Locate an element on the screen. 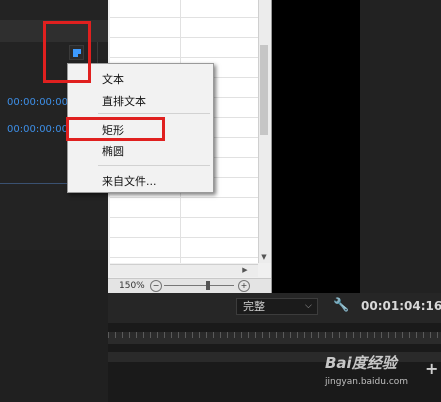 This screenshot has height=402, width=441. horizontal-scrollbar is located at coordinates (184, 270).